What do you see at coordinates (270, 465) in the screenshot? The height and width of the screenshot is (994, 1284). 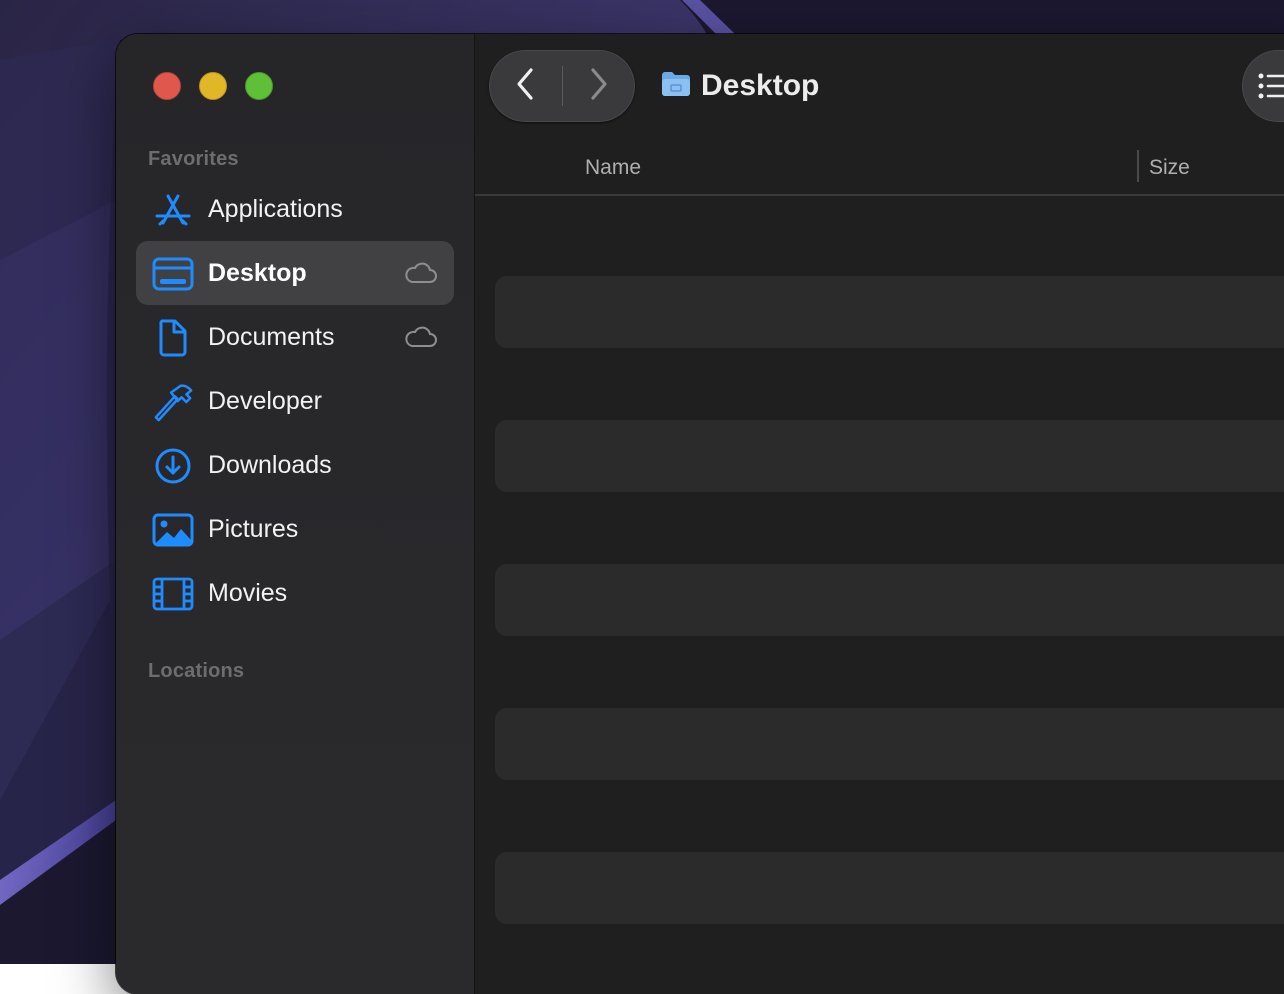 I see `sidebar-item-label: Downloads` at bounding box center [270, 465].